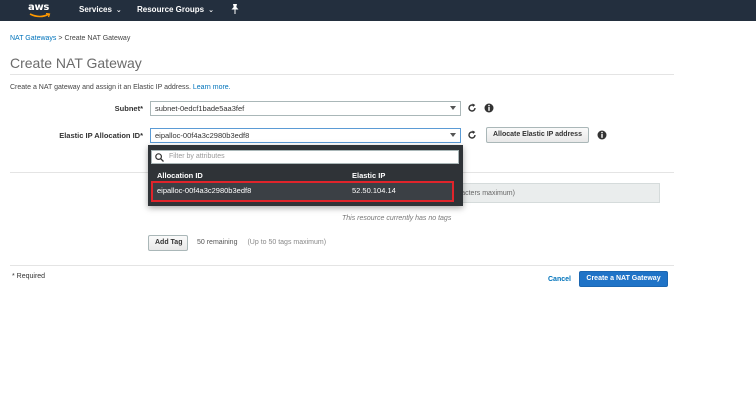 This screenshot has height=407, width=756. I want to click on learn-more-link: Learn more., so click(212, 87).